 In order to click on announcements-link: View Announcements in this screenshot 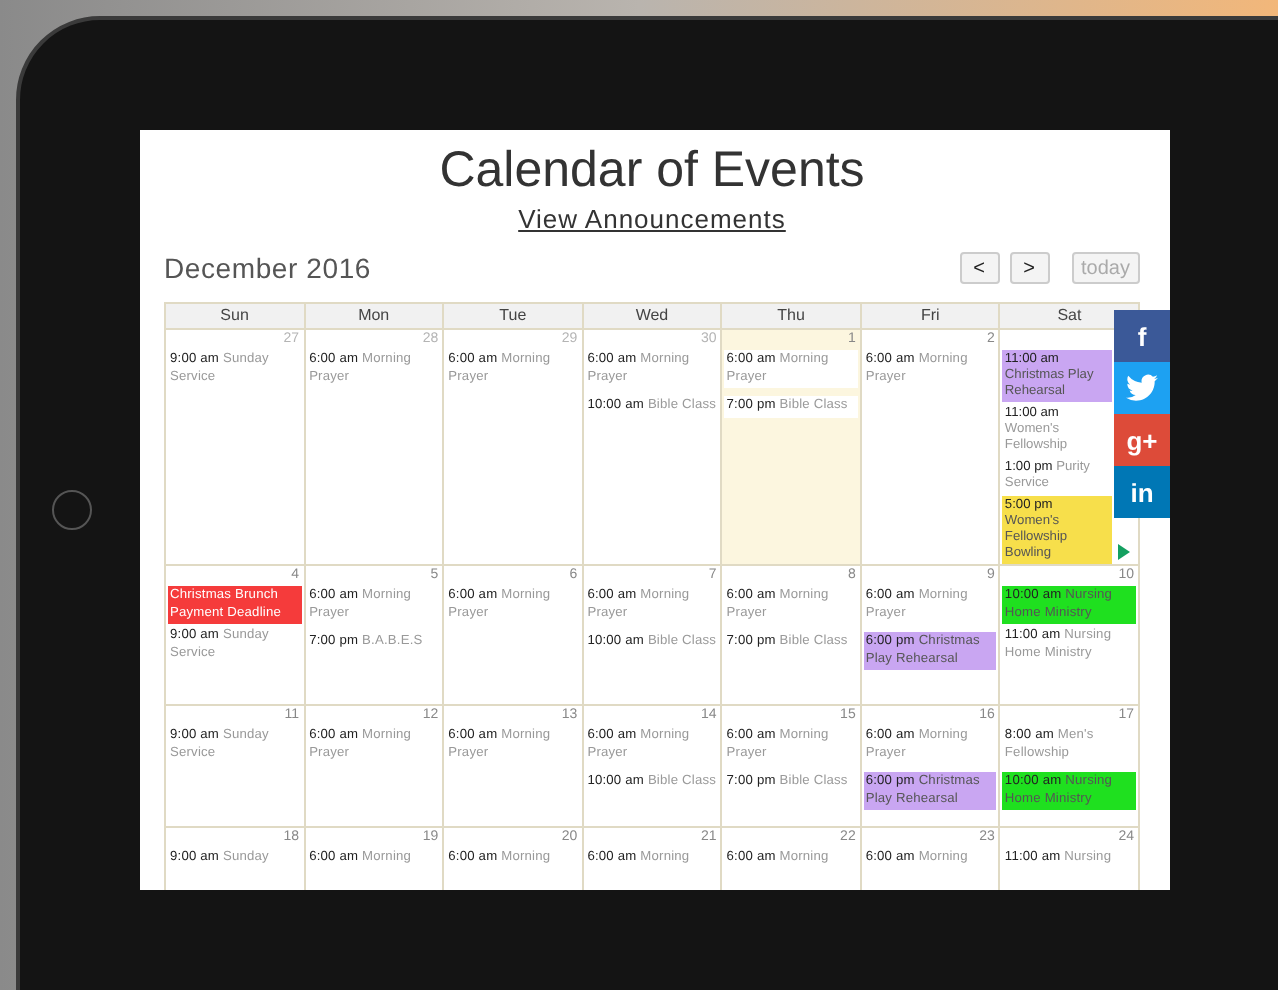, I will do `click(652, 219)`.